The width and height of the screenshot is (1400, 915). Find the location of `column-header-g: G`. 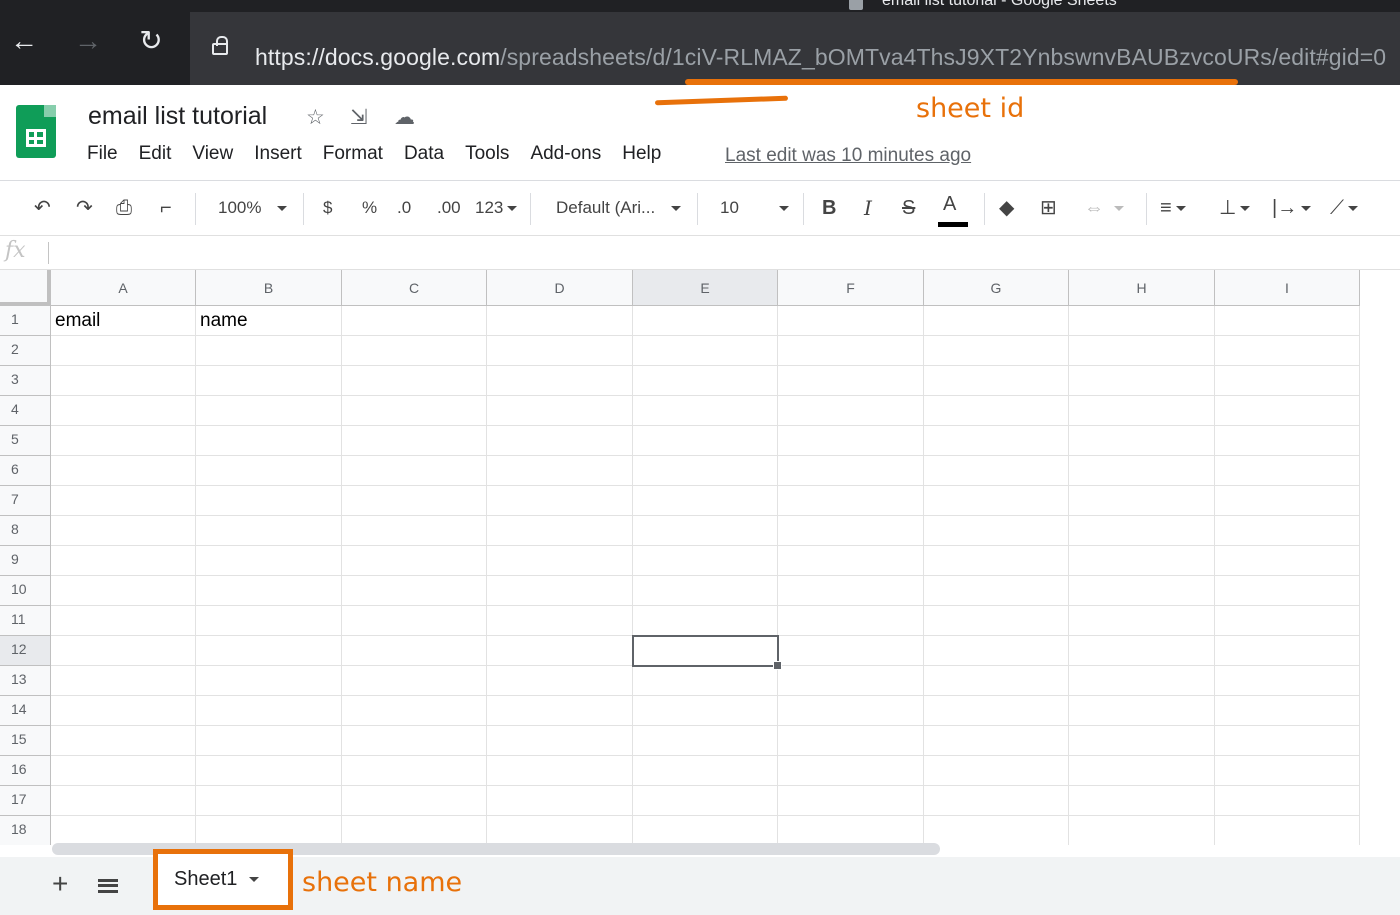

column-header-g: G is located at coordinates (996, 288).